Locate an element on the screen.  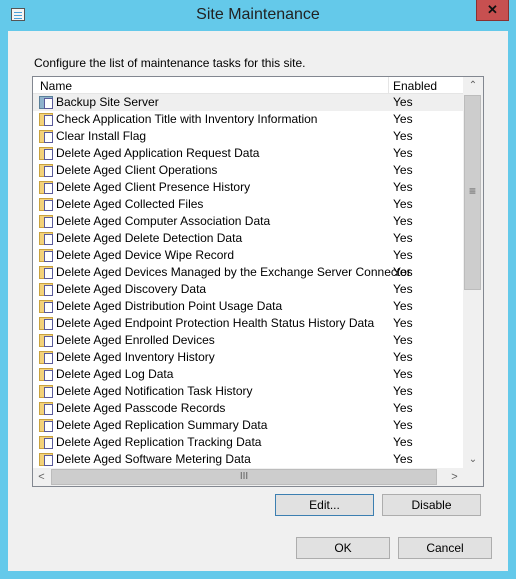
table-row: Delete Aged Client Operations Yes is located at coordinates (248, 170).